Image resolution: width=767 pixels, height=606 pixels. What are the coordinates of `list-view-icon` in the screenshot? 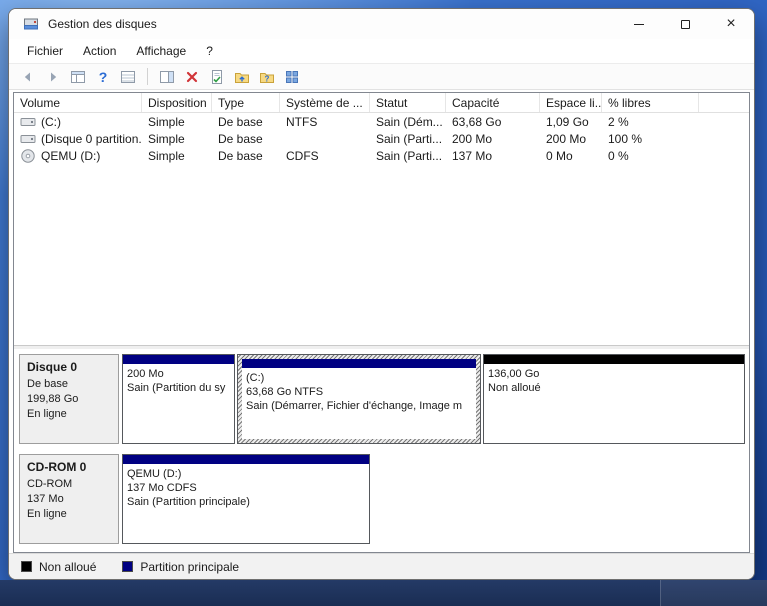 It's located at (128, 77).